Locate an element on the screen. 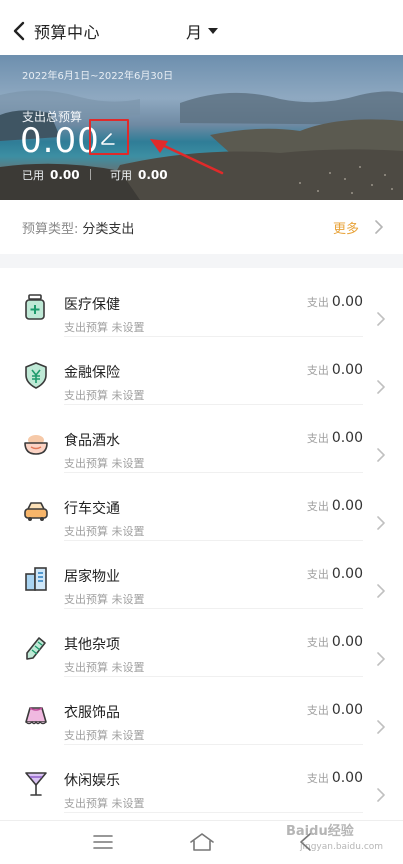 This screenshot has height=864, width=403. category-item-home: 居家物业 支出预算 未设置 支出 0.00 is located at coordinates (201, 594).